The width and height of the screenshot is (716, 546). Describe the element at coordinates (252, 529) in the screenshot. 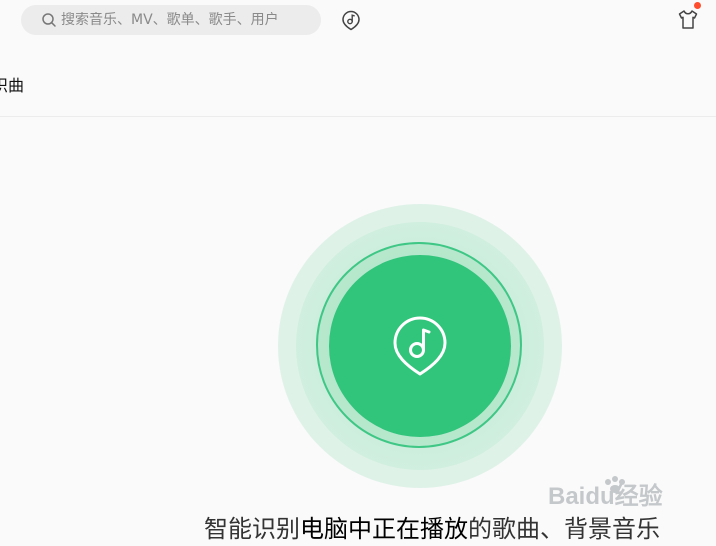

I see `caption-part-1: 智能识别` at that location.